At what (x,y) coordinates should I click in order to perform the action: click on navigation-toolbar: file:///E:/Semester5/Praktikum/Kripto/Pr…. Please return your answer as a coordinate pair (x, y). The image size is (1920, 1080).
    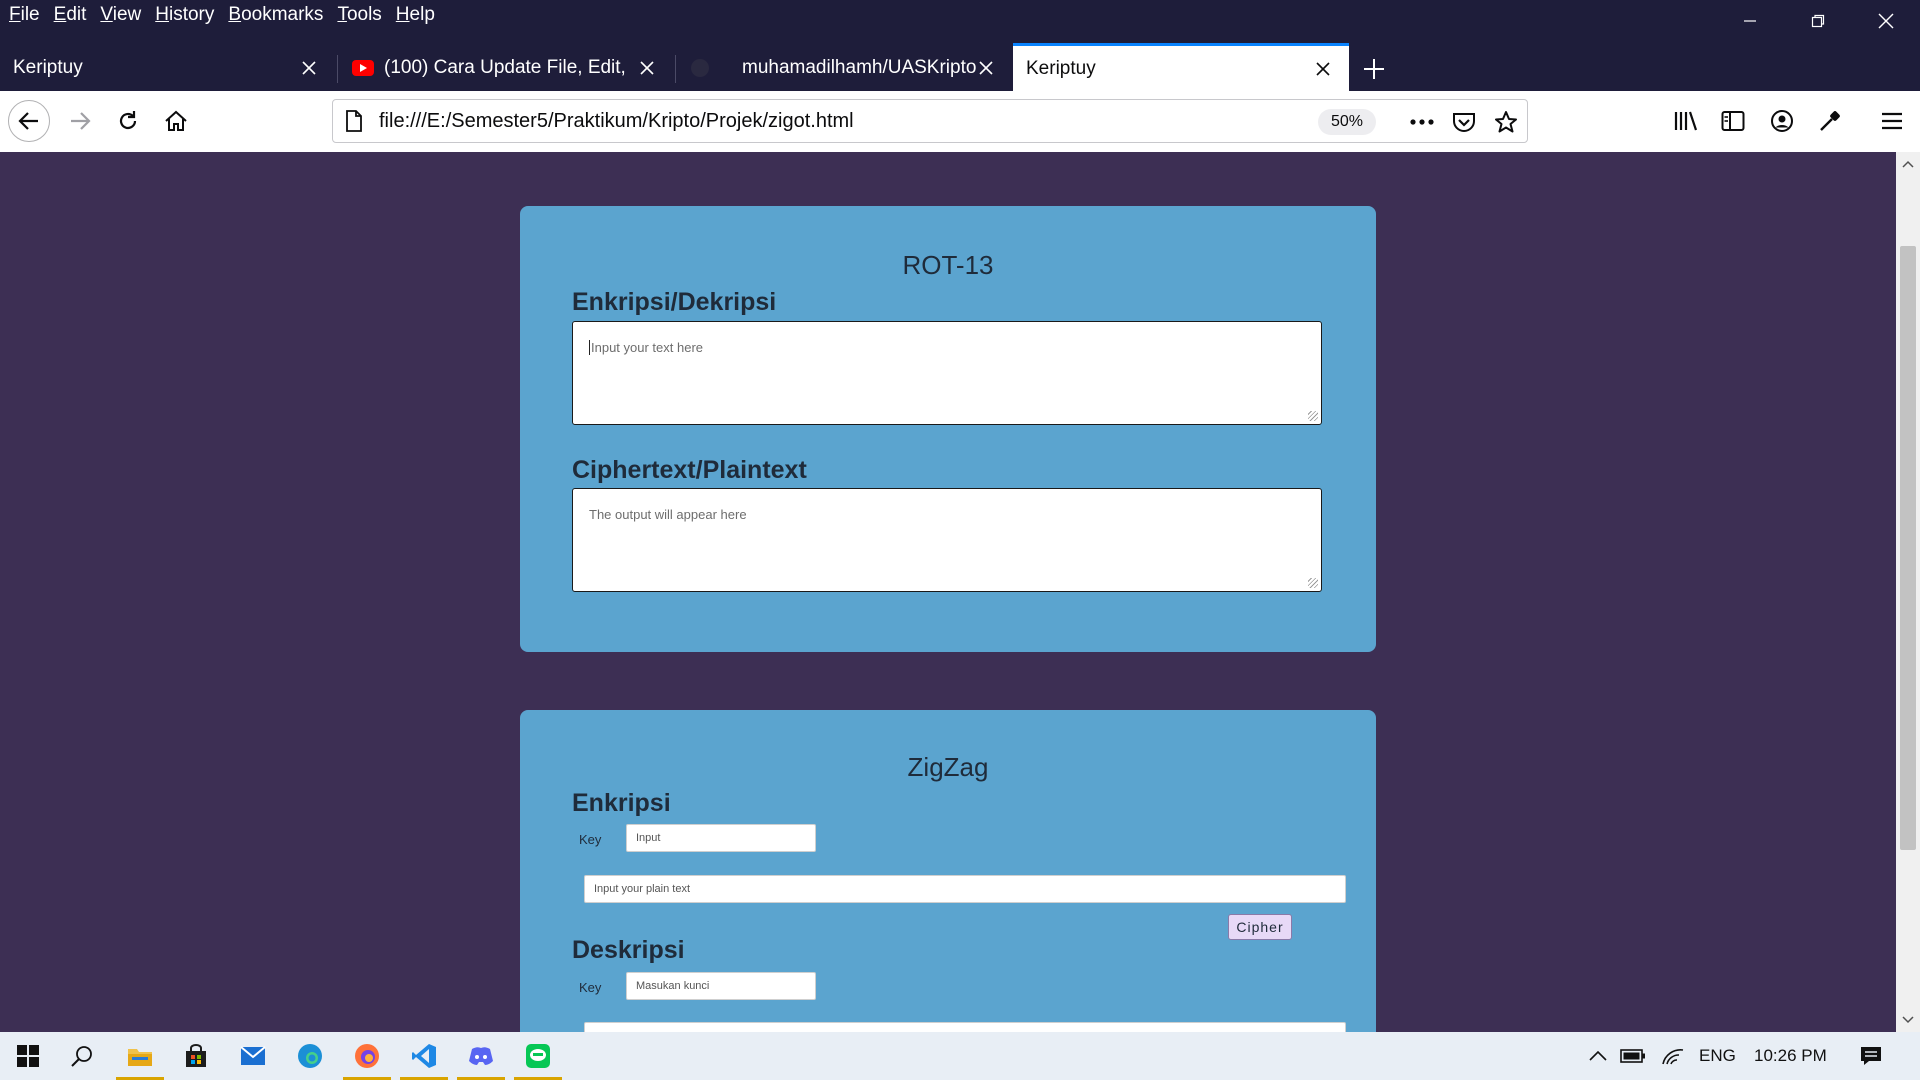
    Looking at the image, I should click on (960, 122).